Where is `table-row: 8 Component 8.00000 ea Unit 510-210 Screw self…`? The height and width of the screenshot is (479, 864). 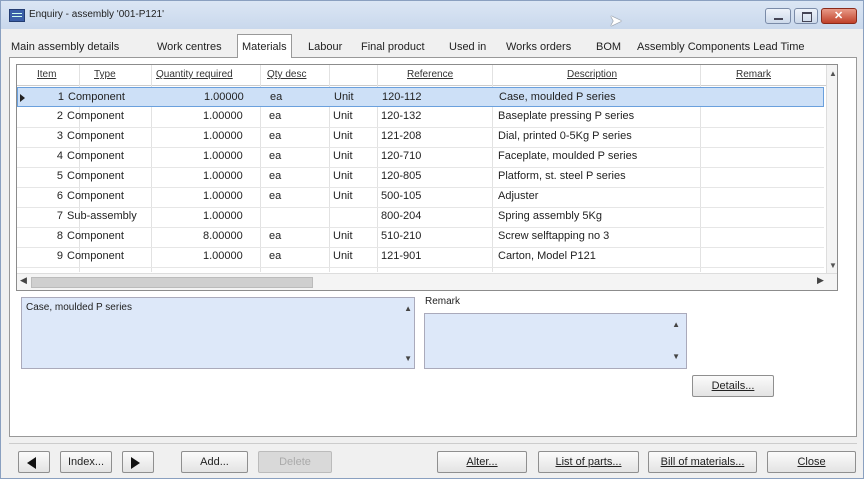
table-row: 8 Component 8.00000 ea Unit 510-210 Screw self… is located at coordinates (420, 237).